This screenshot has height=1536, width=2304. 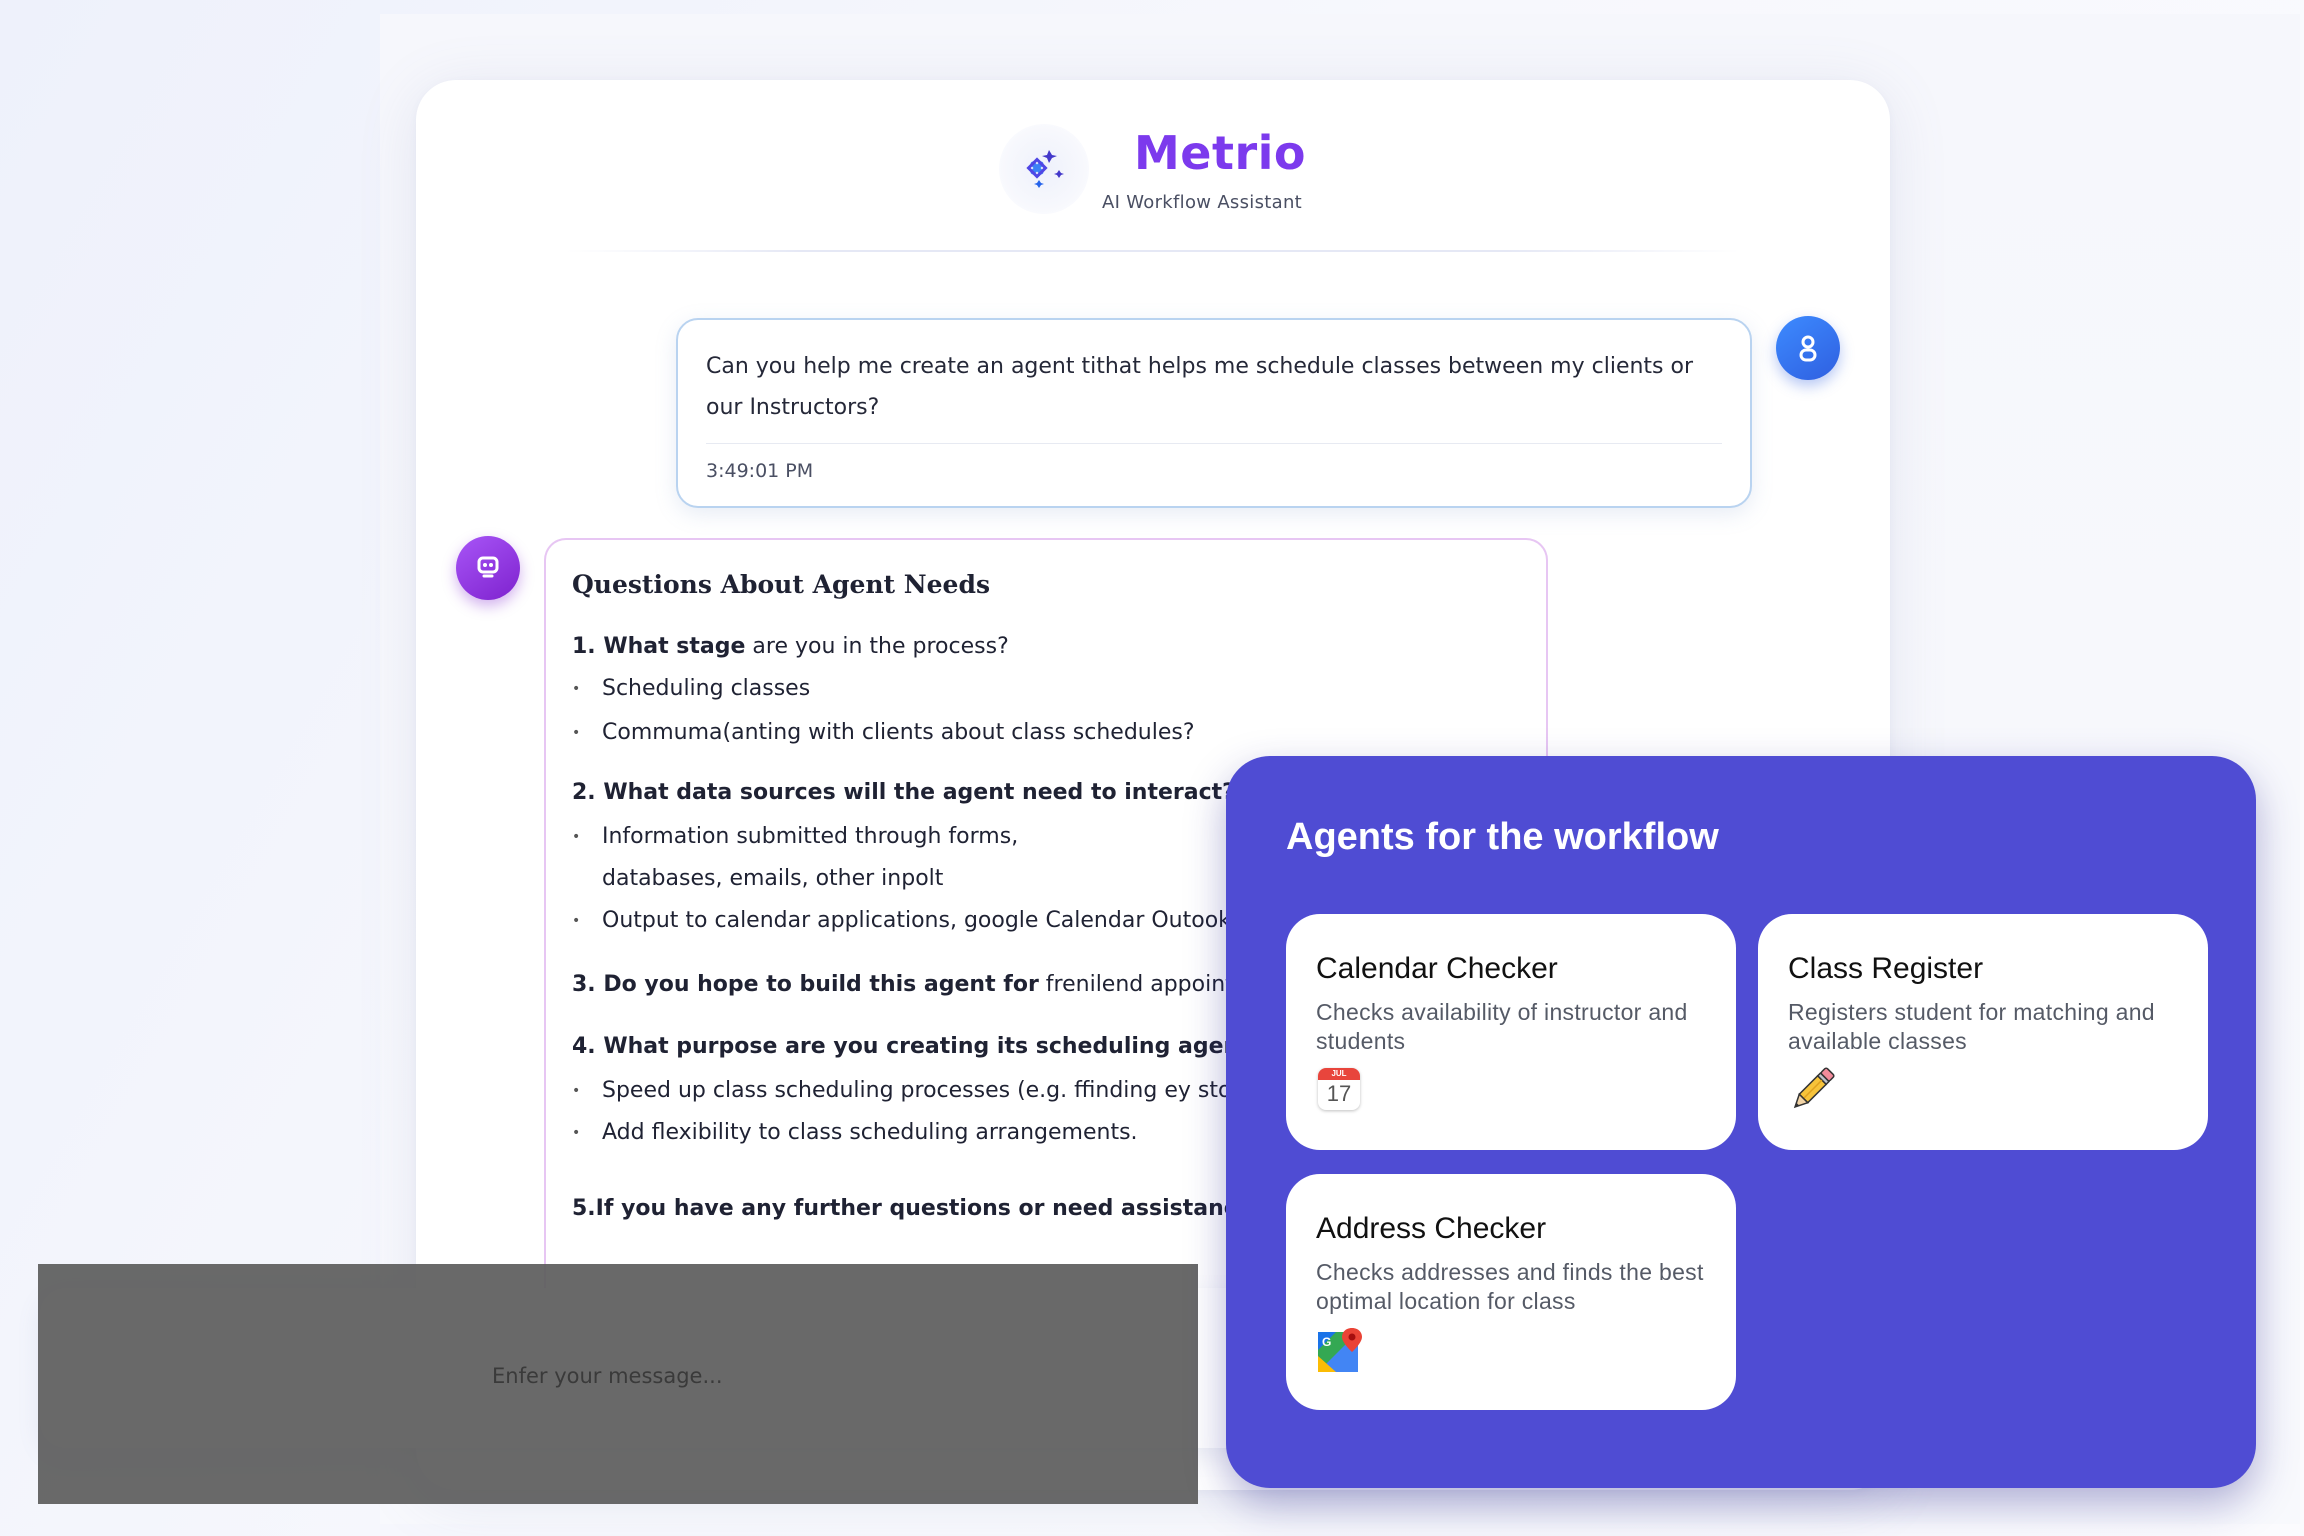 I want to click on agent-card-title: Class Register, so click(x=1886, y=968).